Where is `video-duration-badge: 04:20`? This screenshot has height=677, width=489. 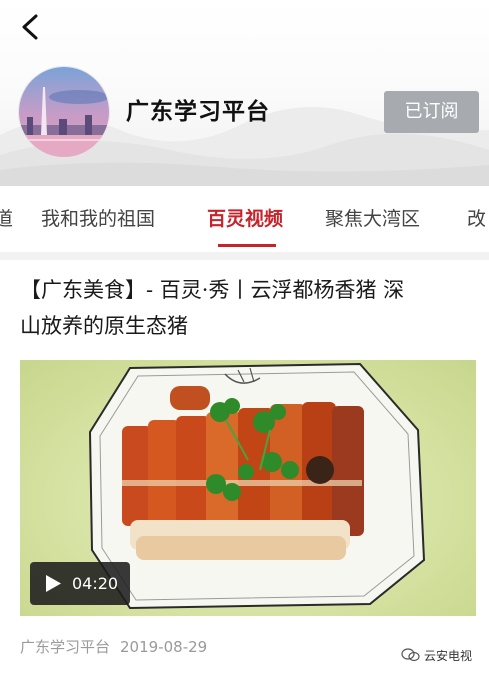
video-duration-badge: 04:20 is located at coordinates (80, 583).